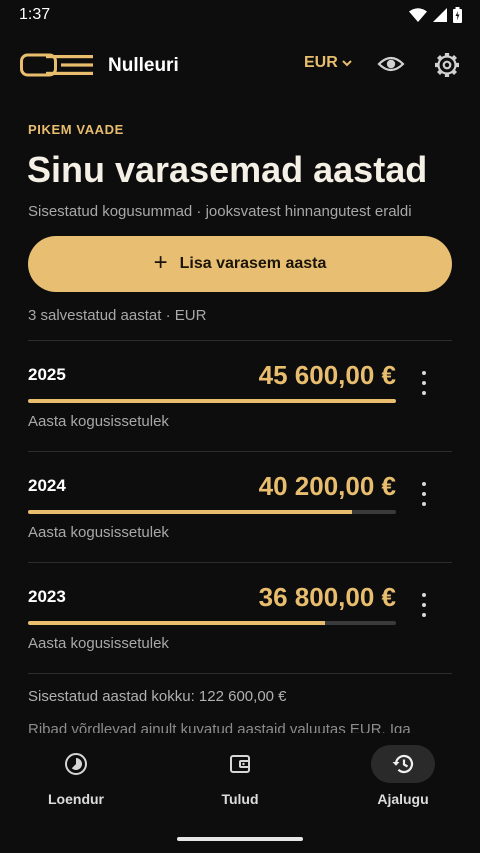  I want to click on year-amount: 36 800,00 €, so click(327, 597).